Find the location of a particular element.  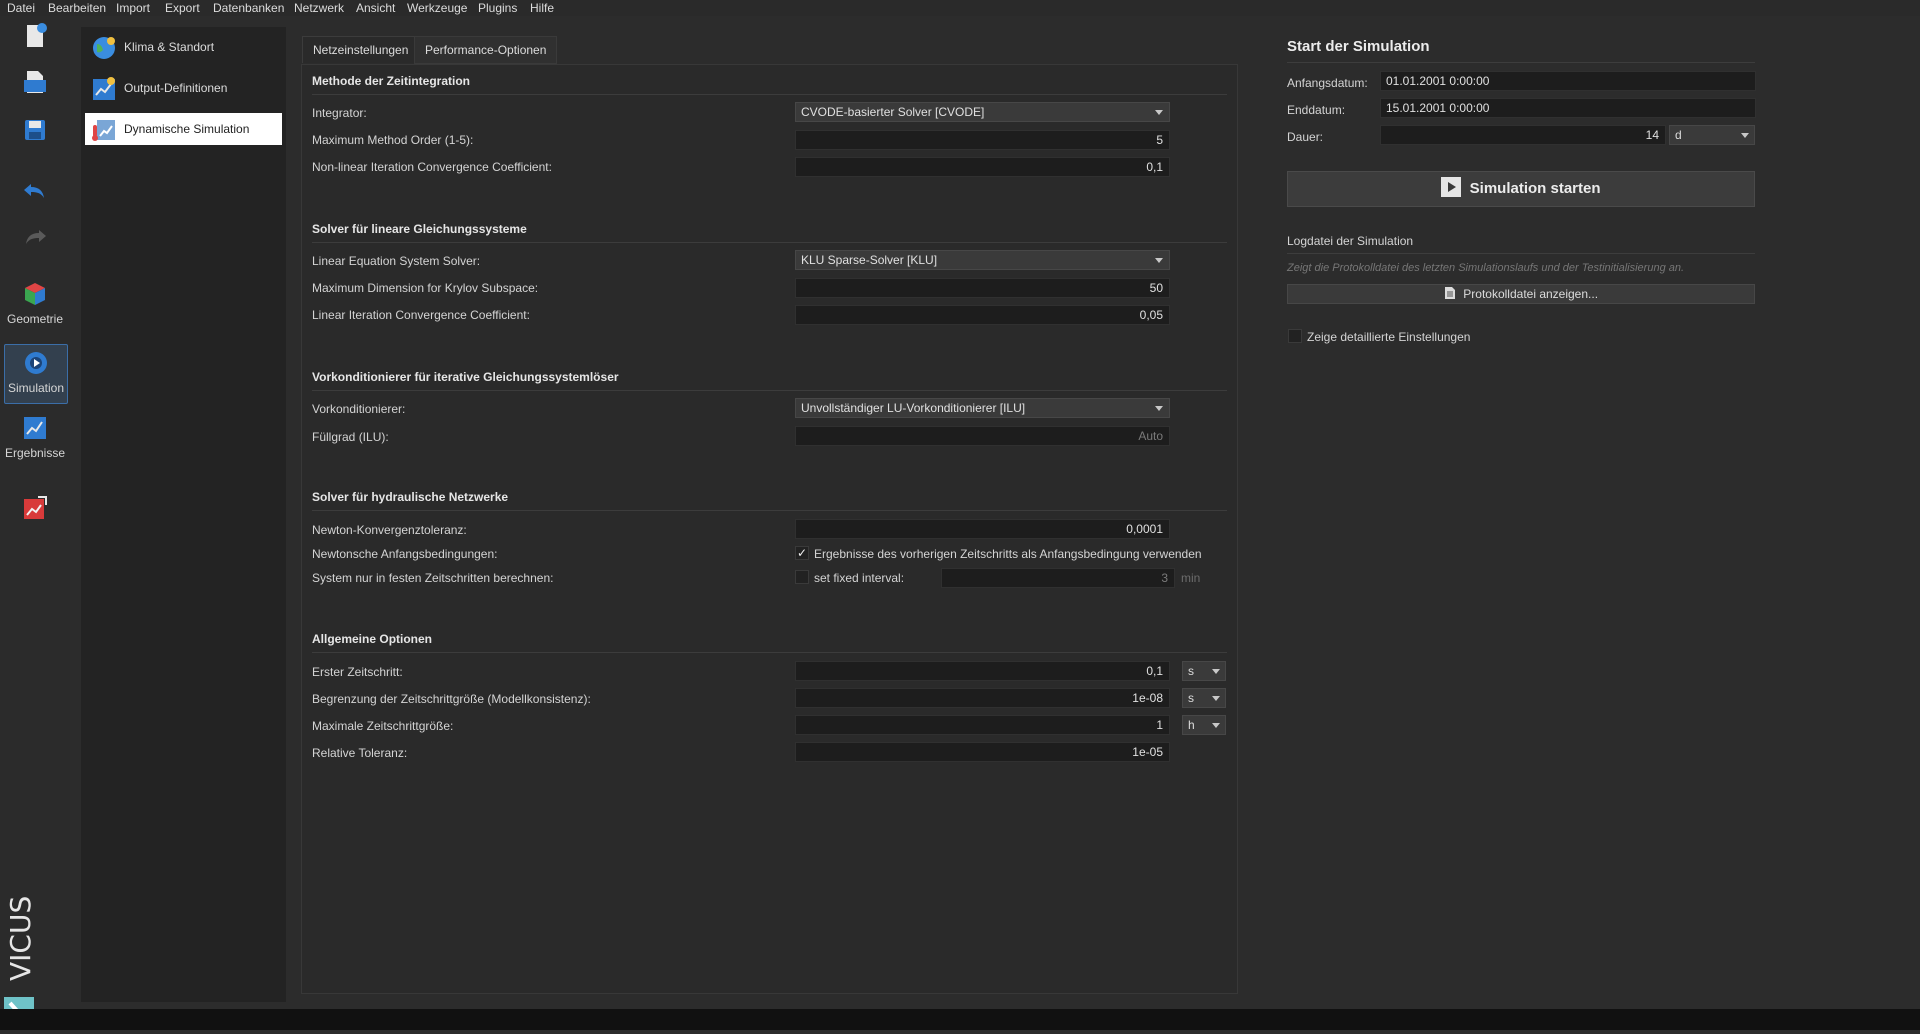

end-date-input: 15.01.2001 0:00:00 is located at coordinates (1568, 108).